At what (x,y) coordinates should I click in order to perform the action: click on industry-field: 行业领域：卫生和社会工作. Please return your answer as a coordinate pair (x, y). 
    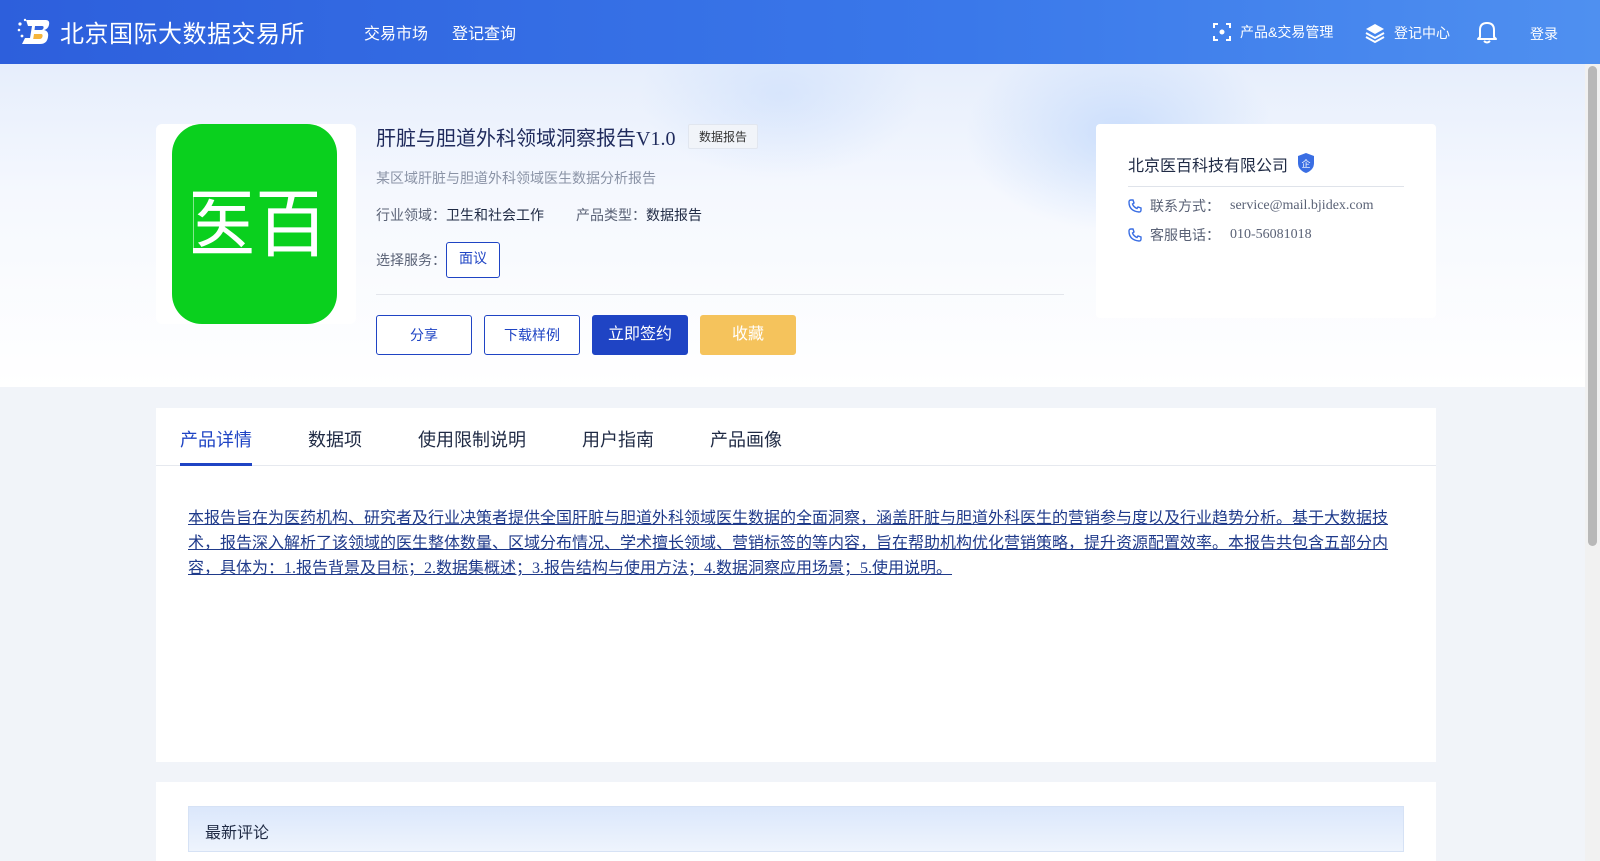
    Looking at the image, I should click on (460, 215).